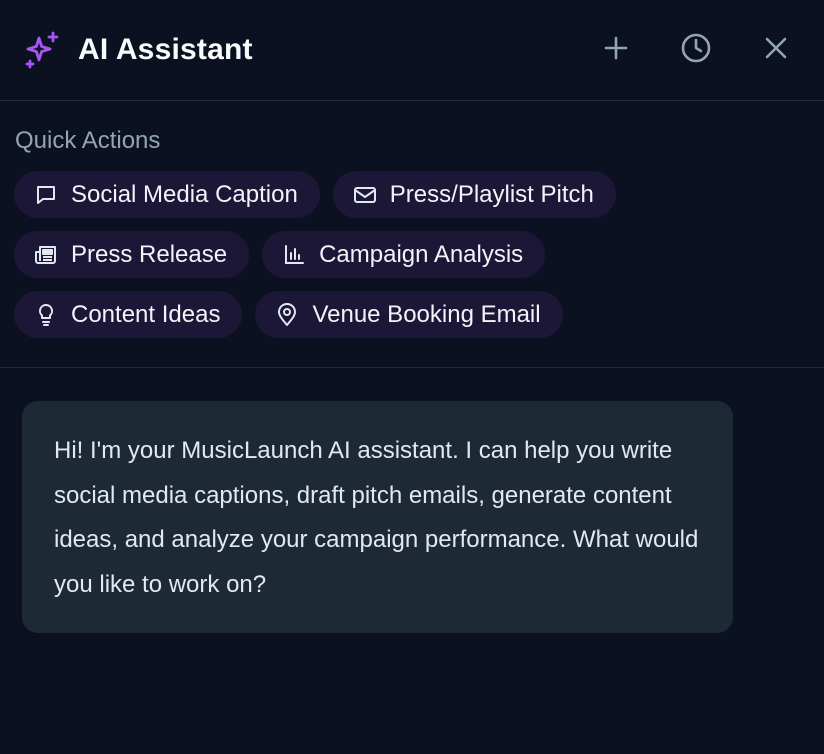 The image size is (824, 754). What do you see at coordinates (294, 255) in the screenshot?
I see `bar-chart-icon` at bounding box center [294, 255].